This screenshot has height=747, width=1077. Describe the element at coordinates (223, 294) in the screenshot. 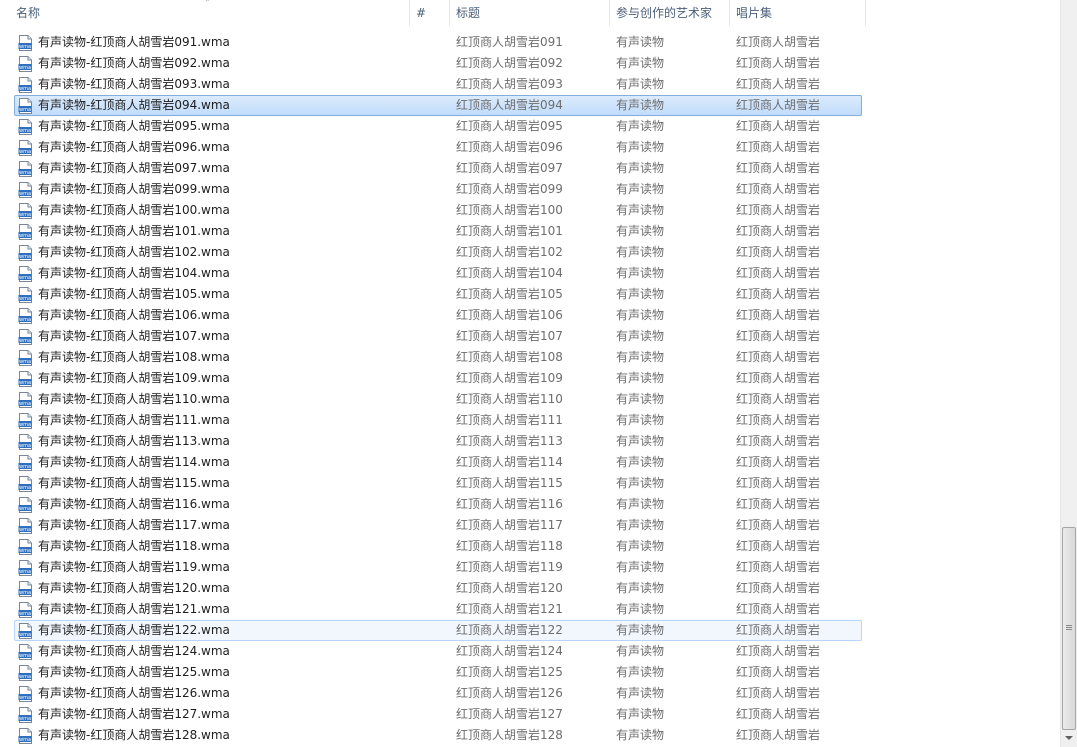

I see `file-name-cell: 有声读物-红顶商人胡雪岩105.wma` at that location.